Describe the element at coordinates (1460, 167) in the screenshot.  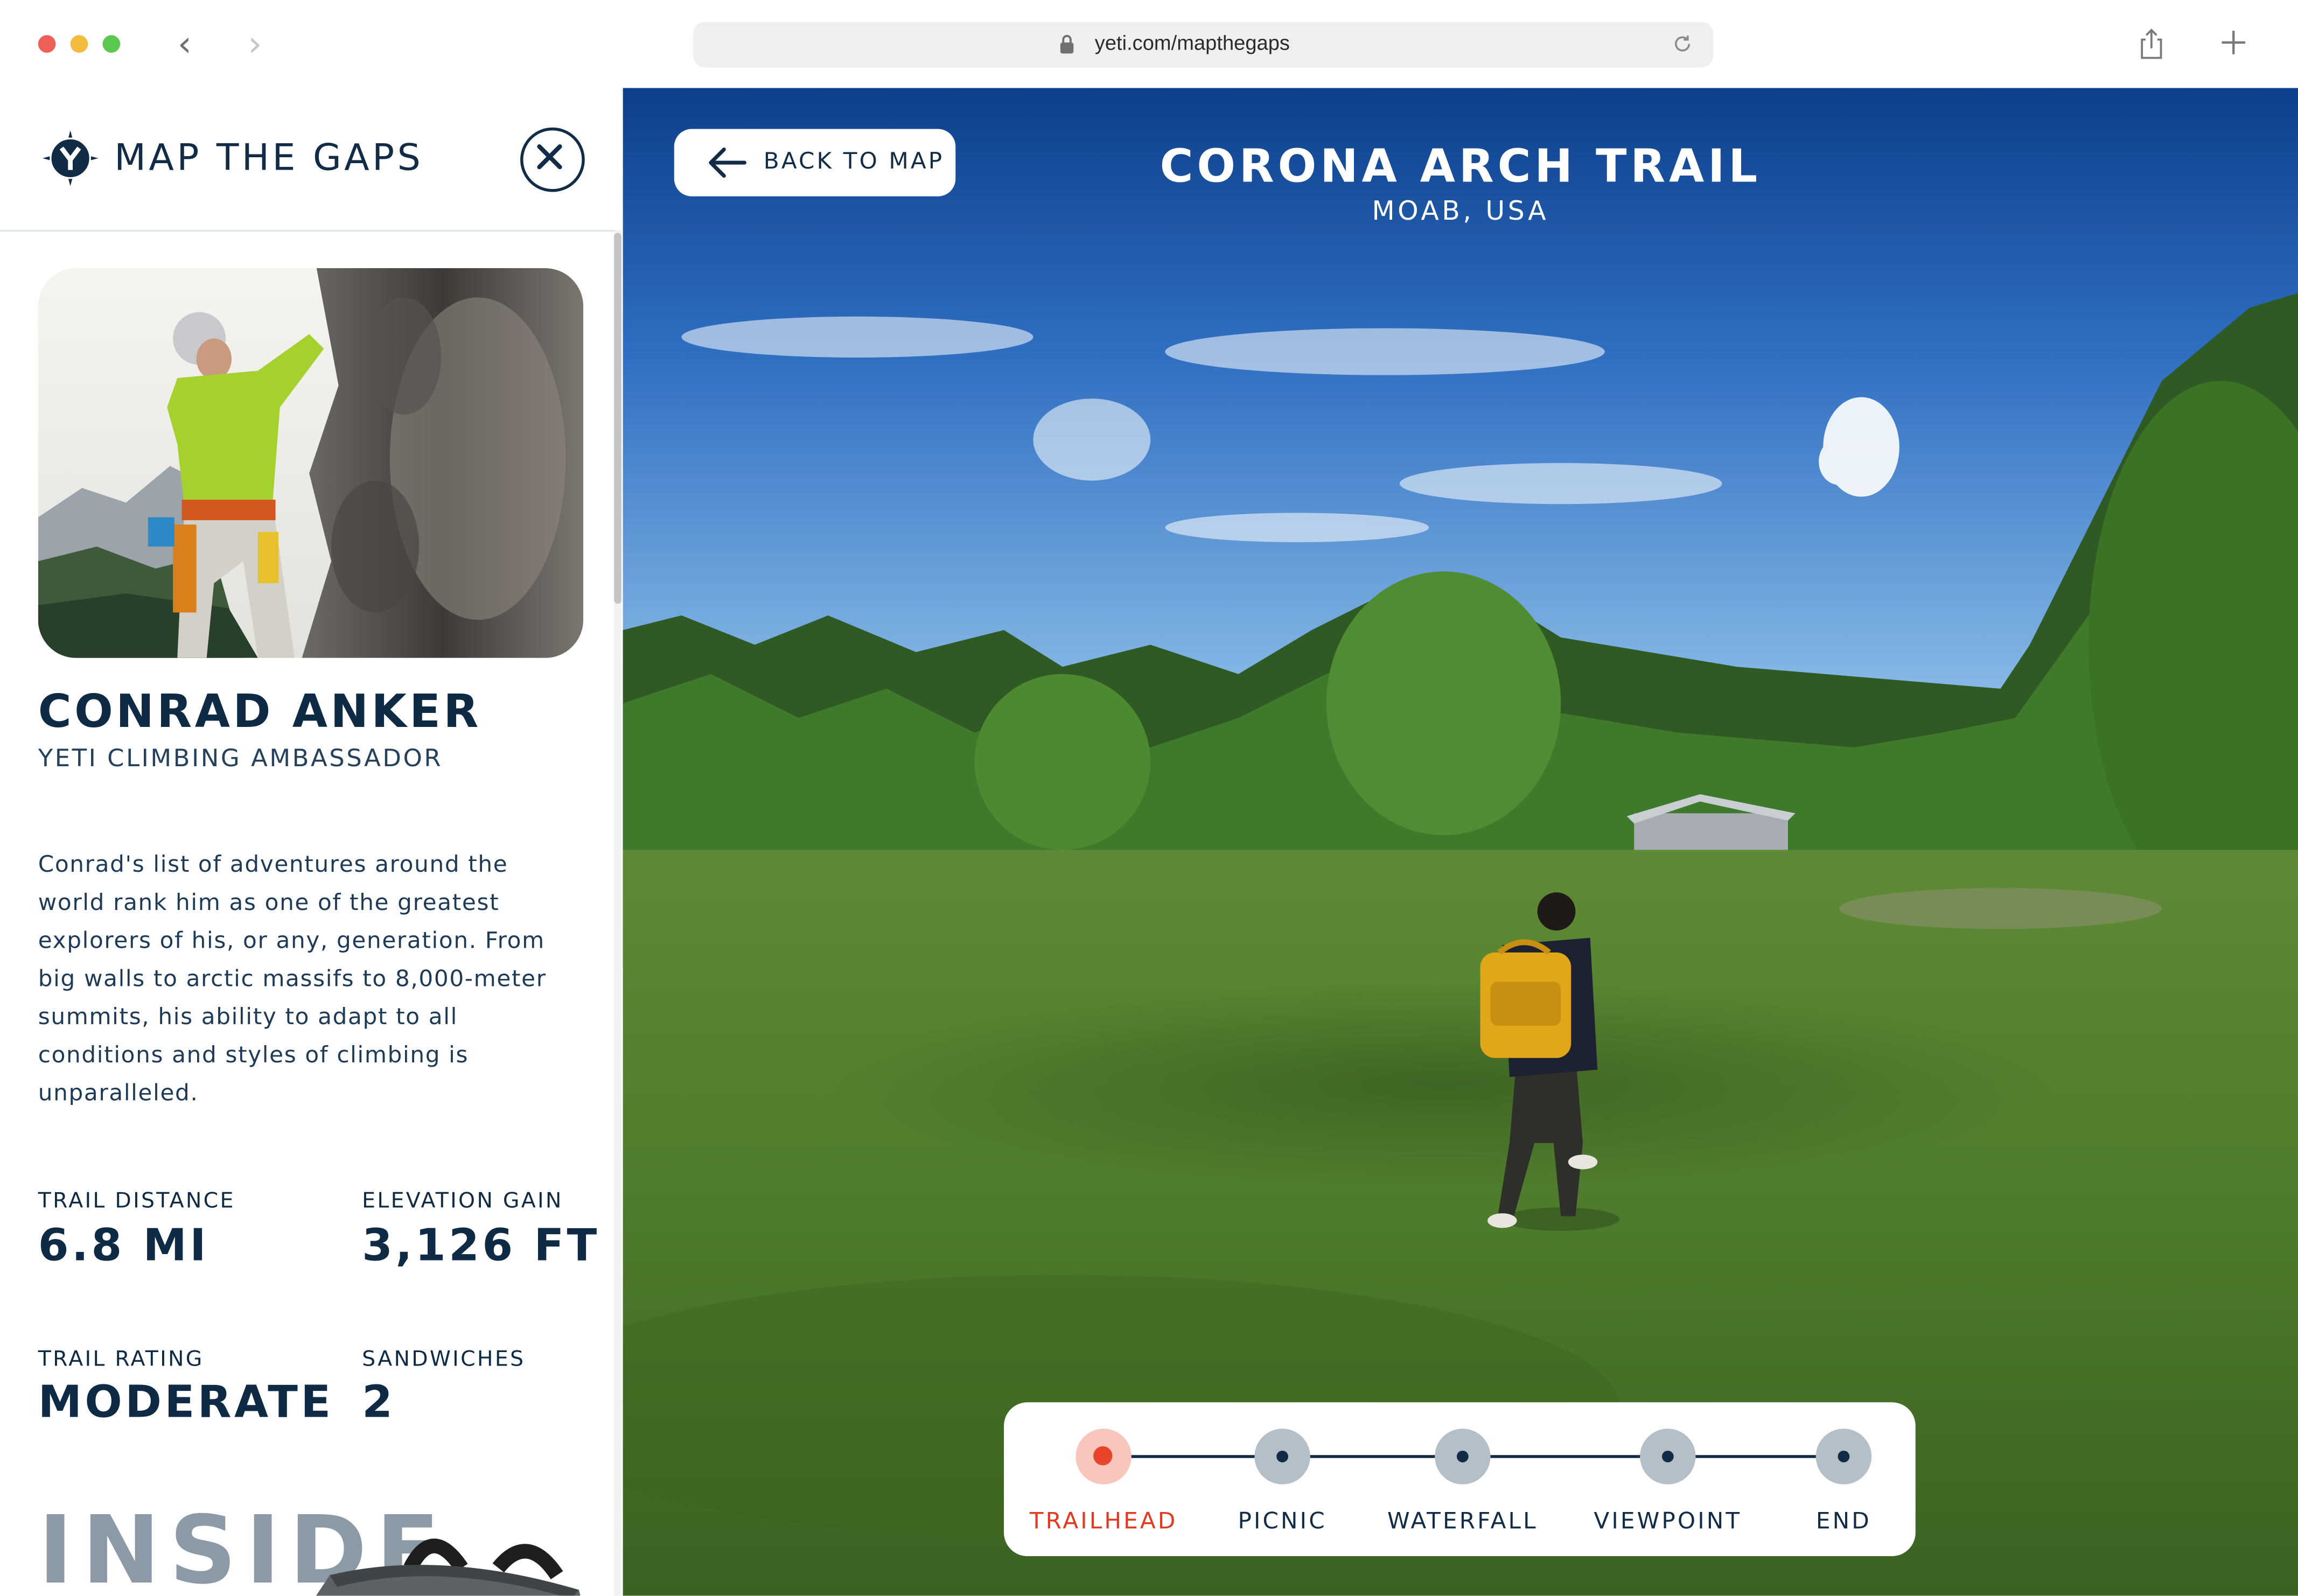
I see `trail-title: CORONA ARCH TRAIL` at that location.